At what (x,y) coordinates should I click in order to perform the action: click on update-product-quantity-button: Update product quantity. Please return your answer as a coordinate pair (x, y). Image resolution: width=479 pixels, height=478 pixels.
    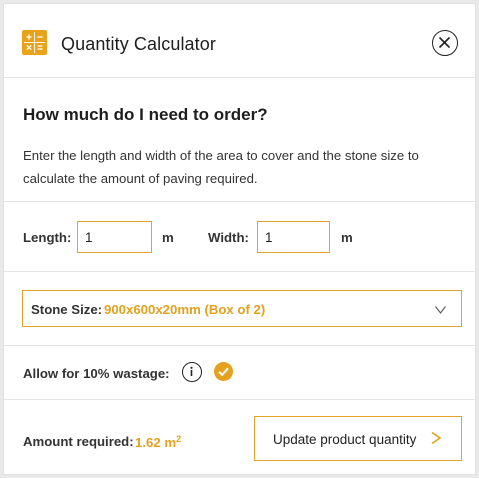
    Looking at the image, I should click on (358, 438).